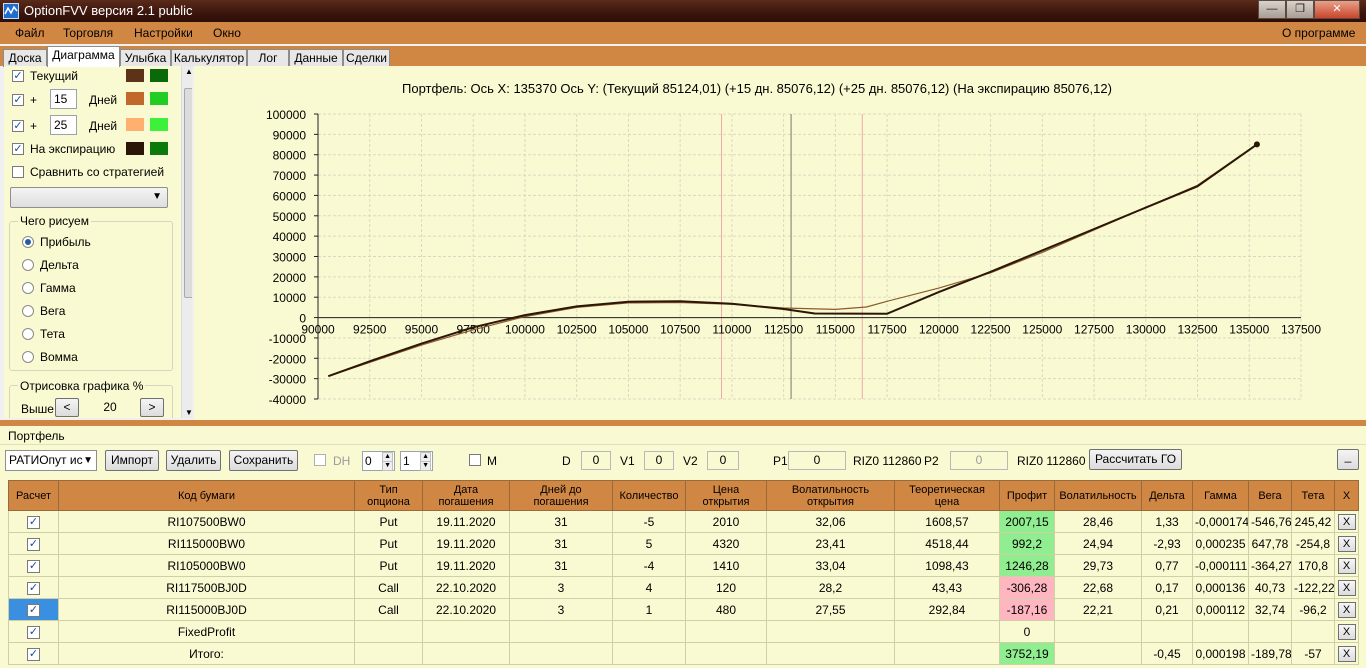  What do you see at coordinates (817, 460) in the screenshot?
I see `p1-value: 0` at bounding box center [817, 460].